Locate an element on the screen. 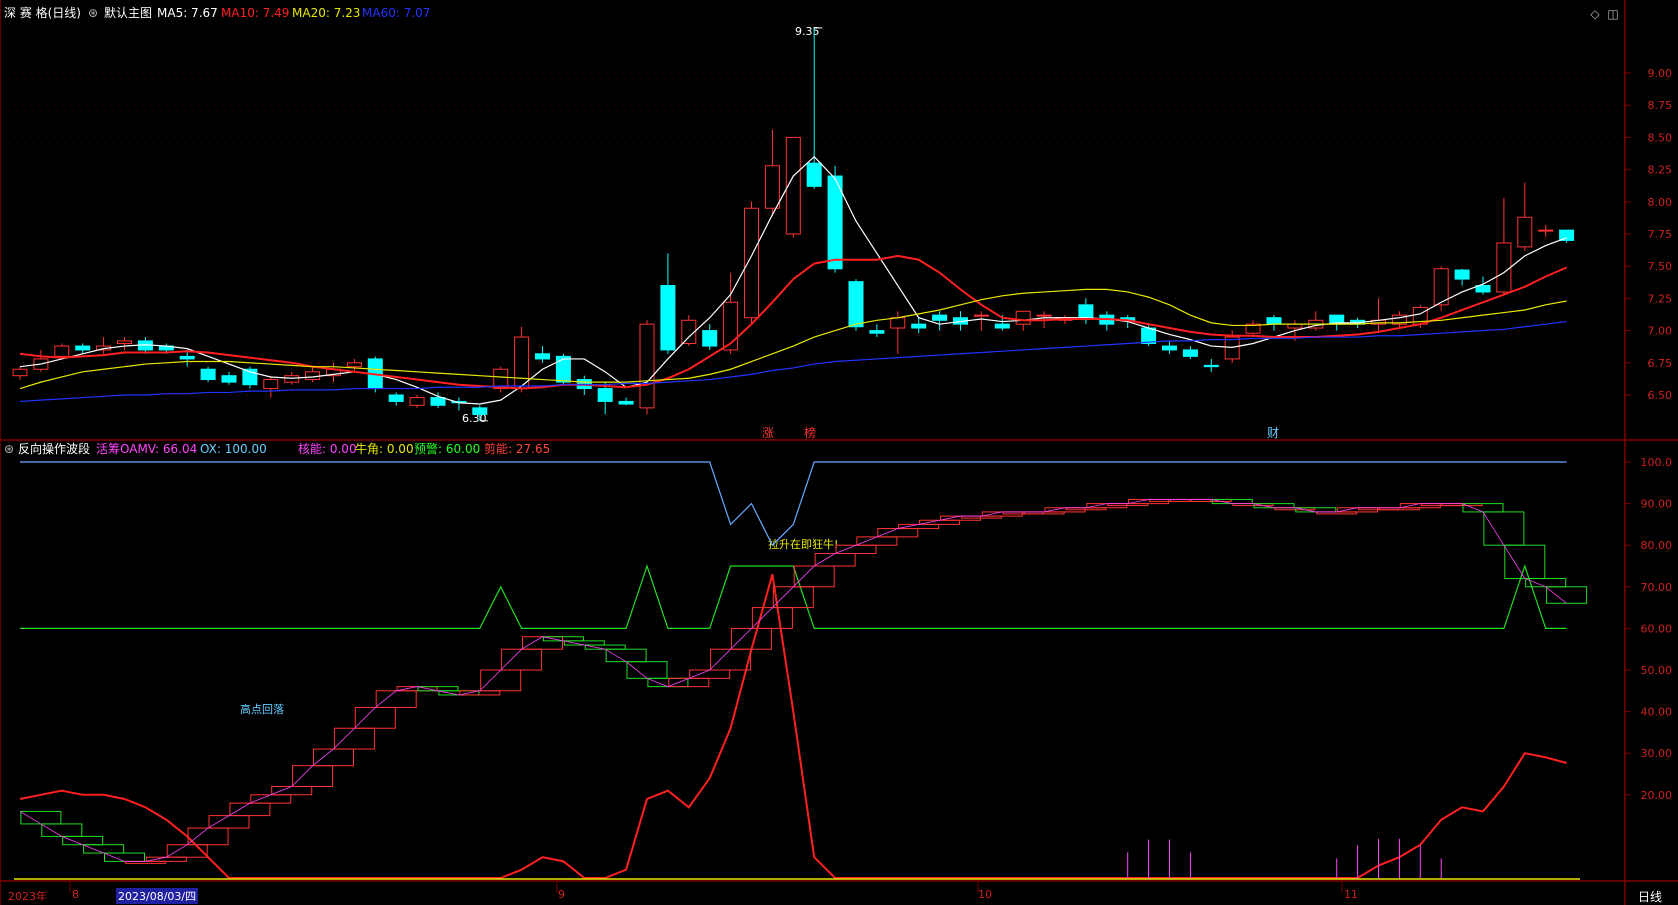 Image resolution: width=1678 pixels, height=905 pixels. indicator-tick-label: 70.00 is located at coordinates (1657, 587).